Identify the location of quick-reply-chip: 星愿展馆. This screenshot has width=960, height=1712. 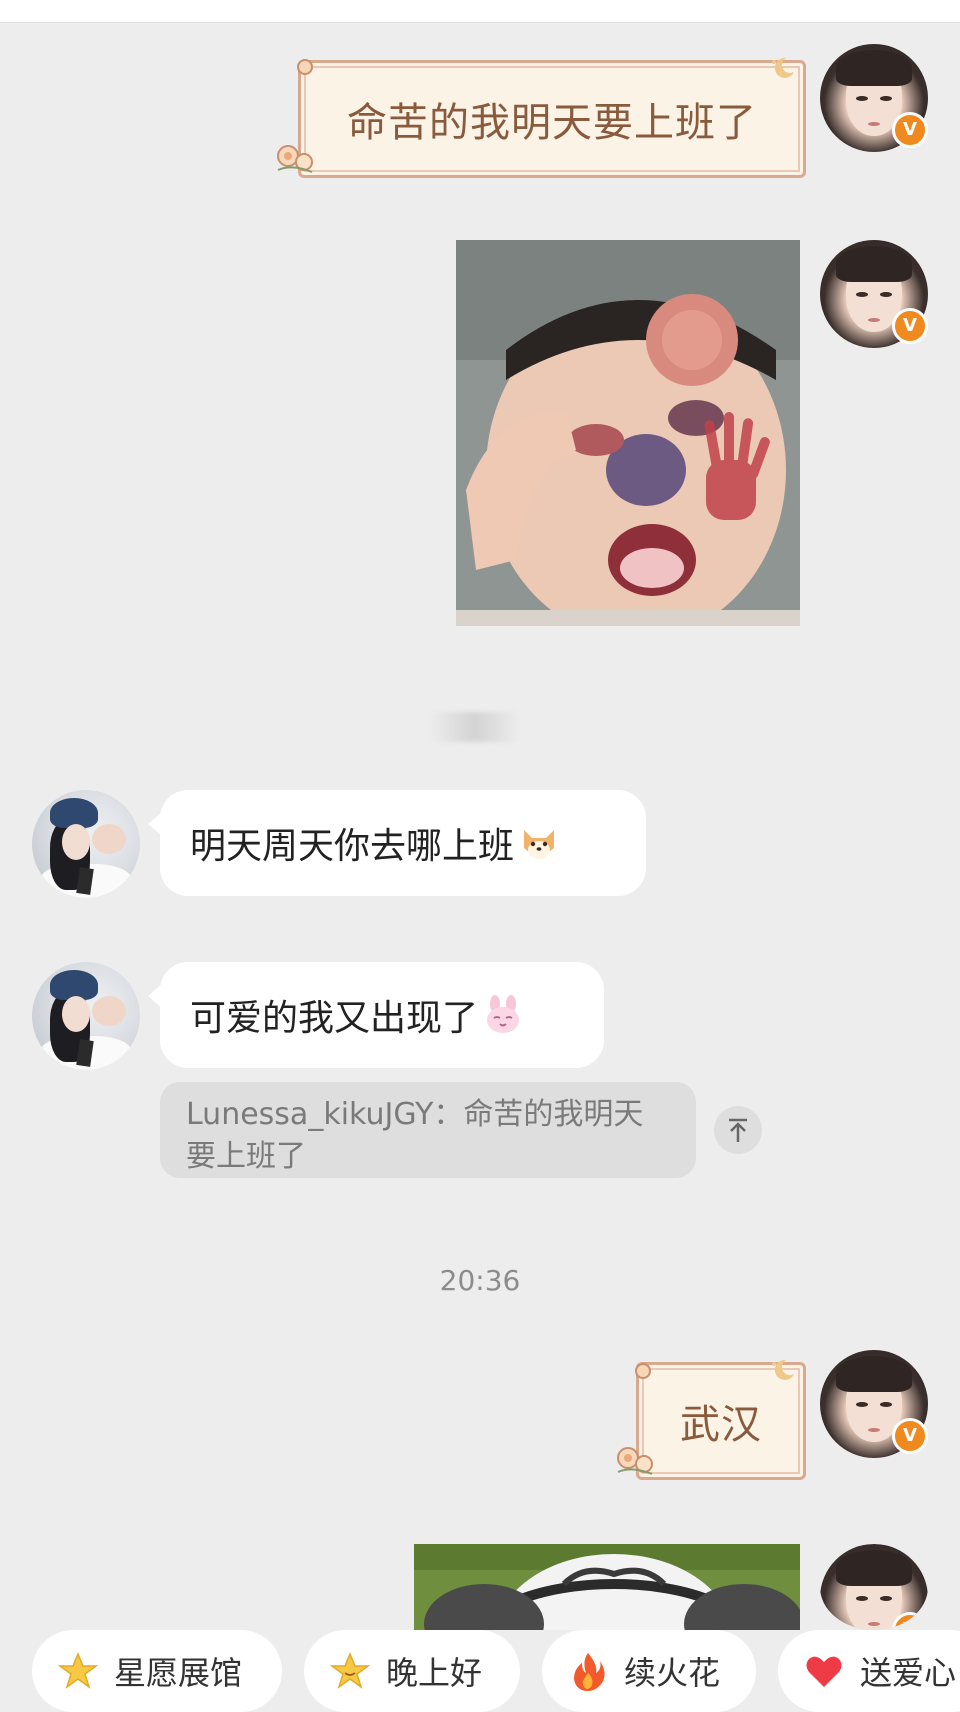
(157, 1671).